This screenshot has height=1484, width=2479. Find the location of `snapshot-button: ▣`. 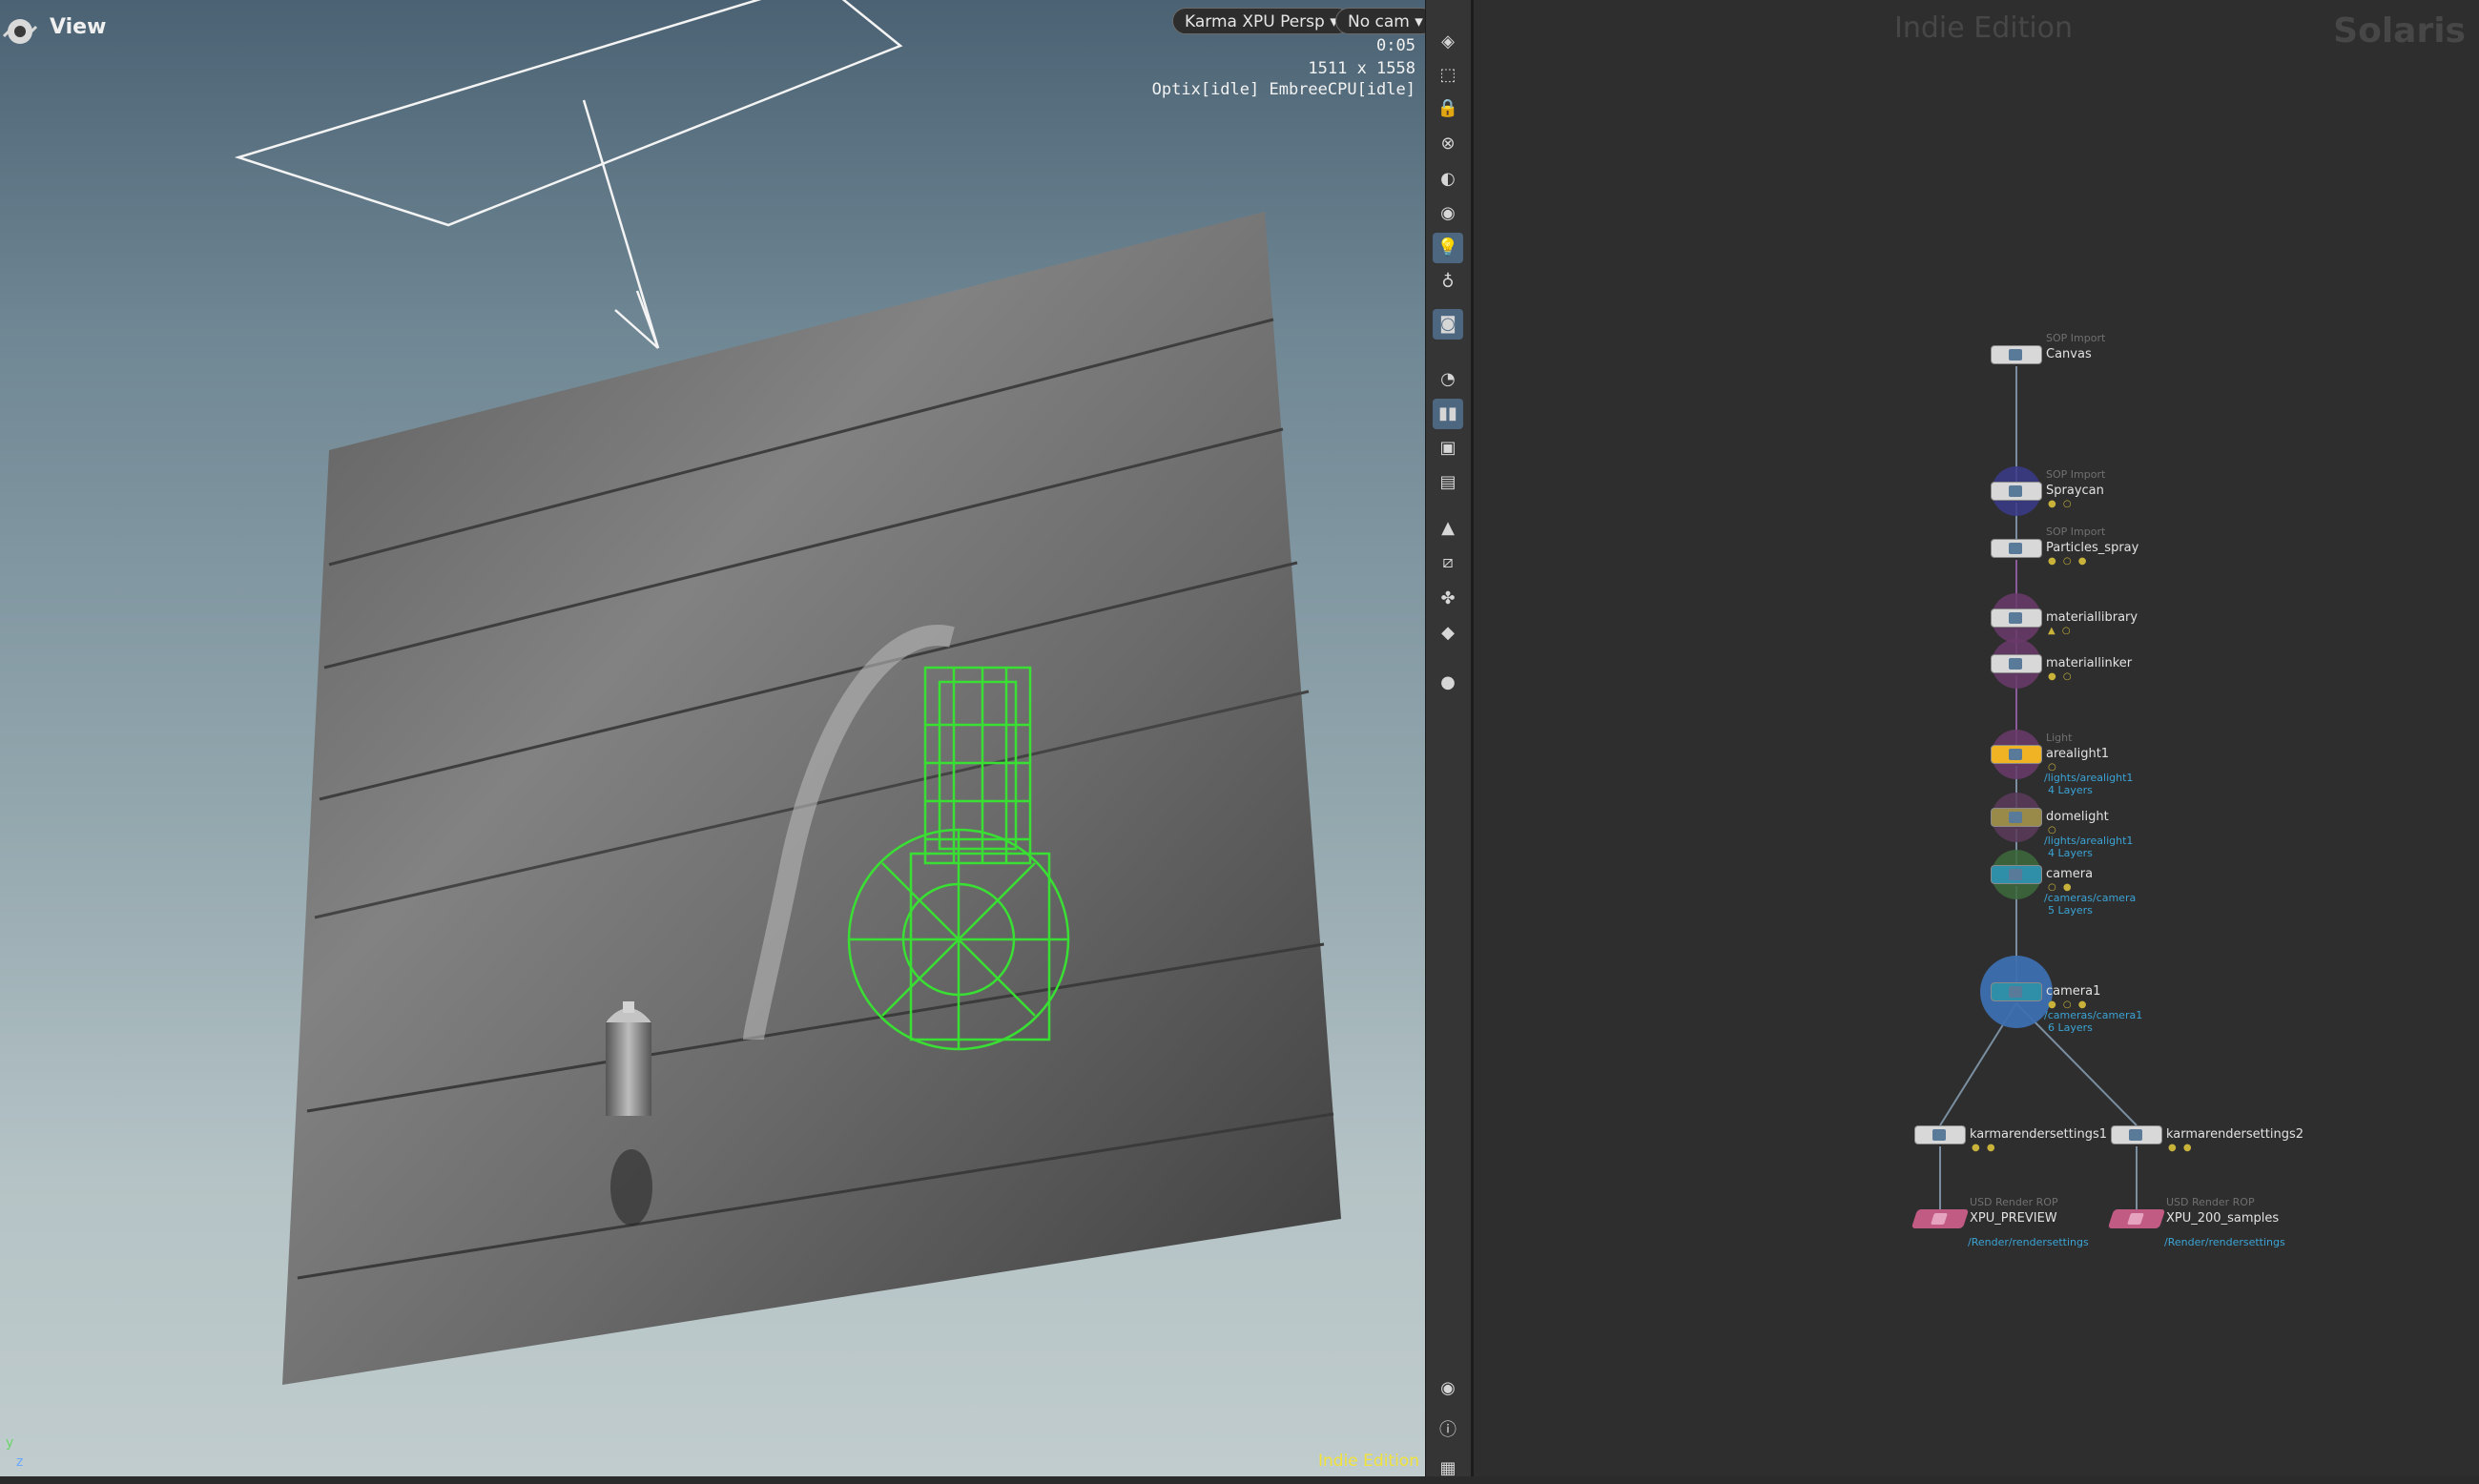

snapshot-button: ▣ is located at coordinates (1448, 448).